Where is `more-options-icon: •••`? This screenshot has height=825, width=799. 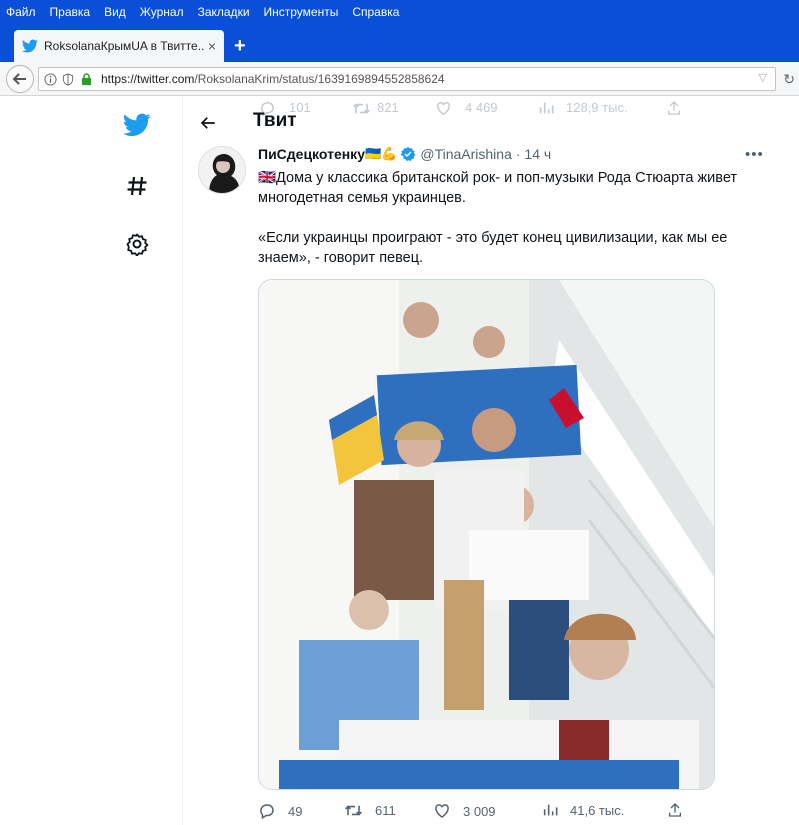
more-options-icon: ••• is located at coordinates (754, 154).